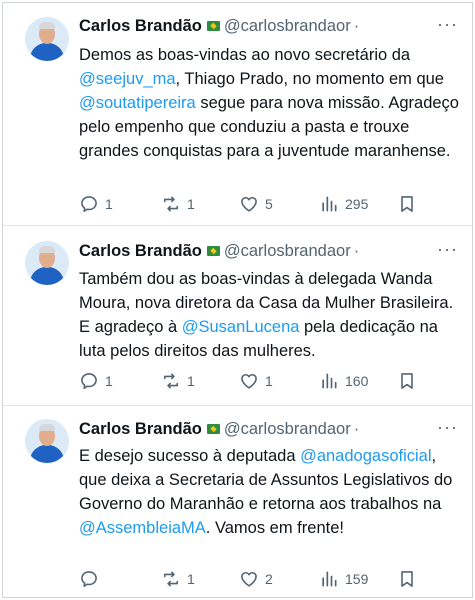 The image size is (475, 600). Describe the element at coordinates (269, 579) in the screenshot. I see `like-count: 2` at that location.